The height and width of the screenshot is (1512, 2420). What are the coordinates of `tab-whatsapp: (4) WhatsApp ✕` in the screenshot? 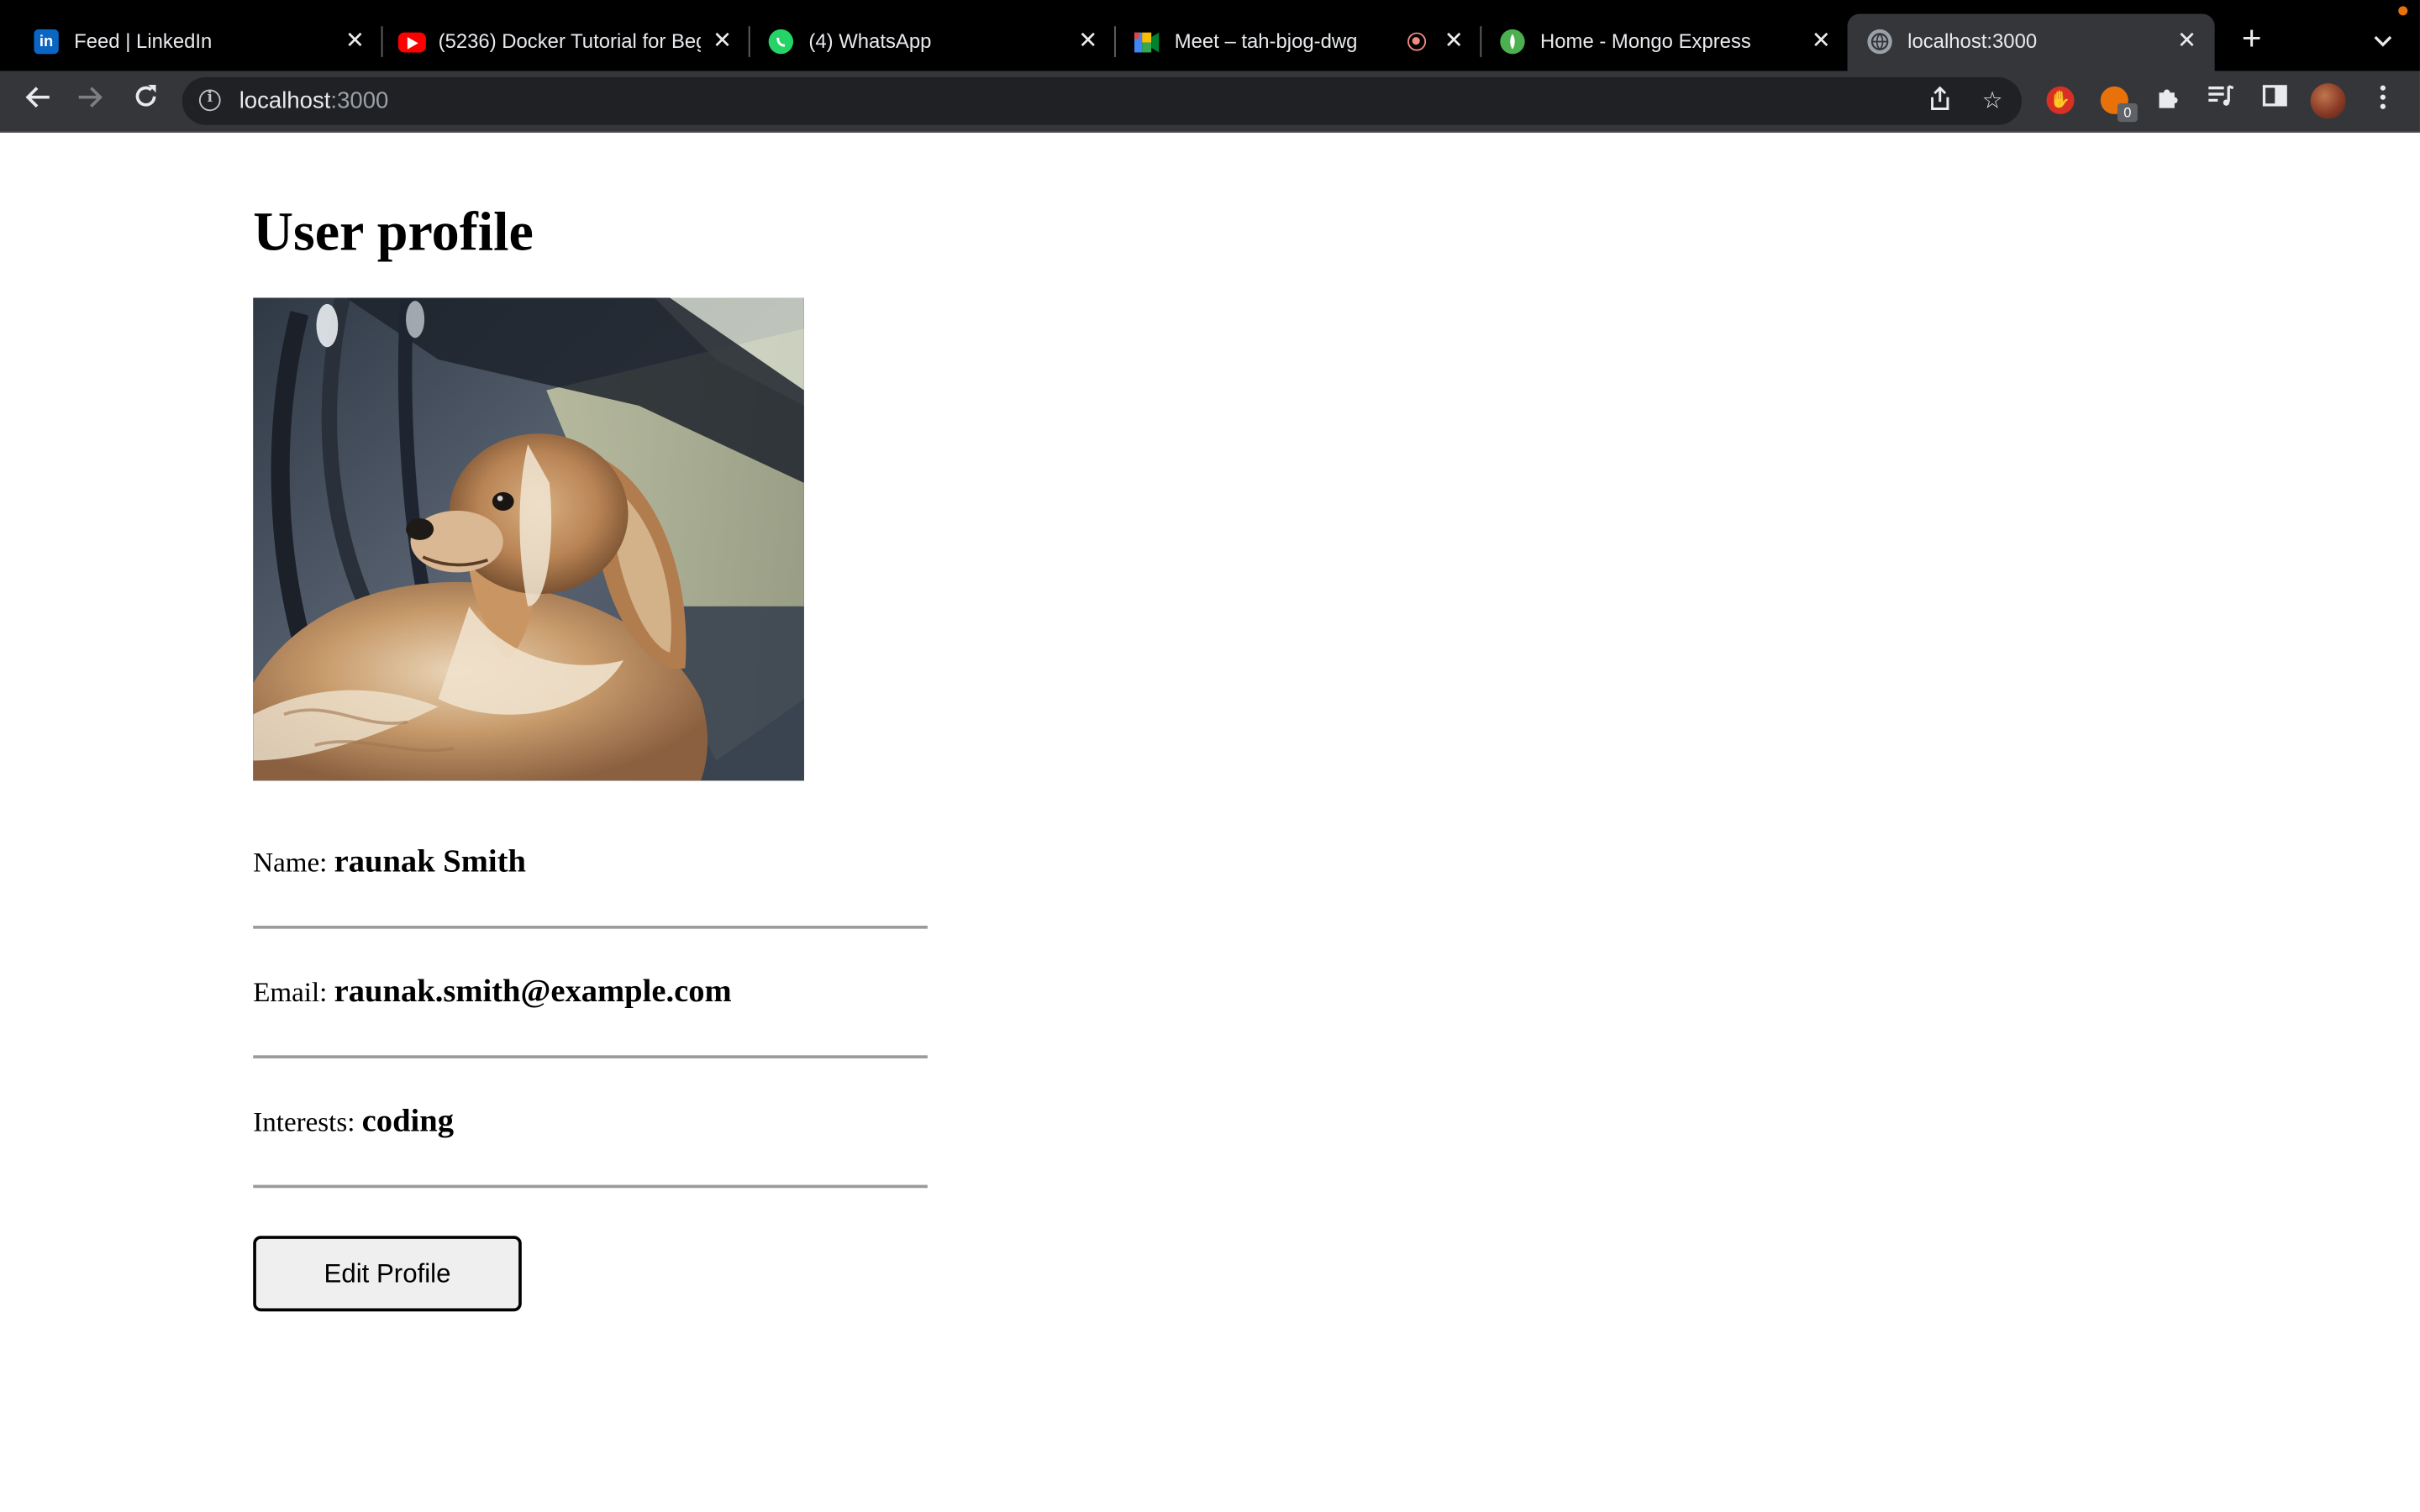 It's located at (924, 42).